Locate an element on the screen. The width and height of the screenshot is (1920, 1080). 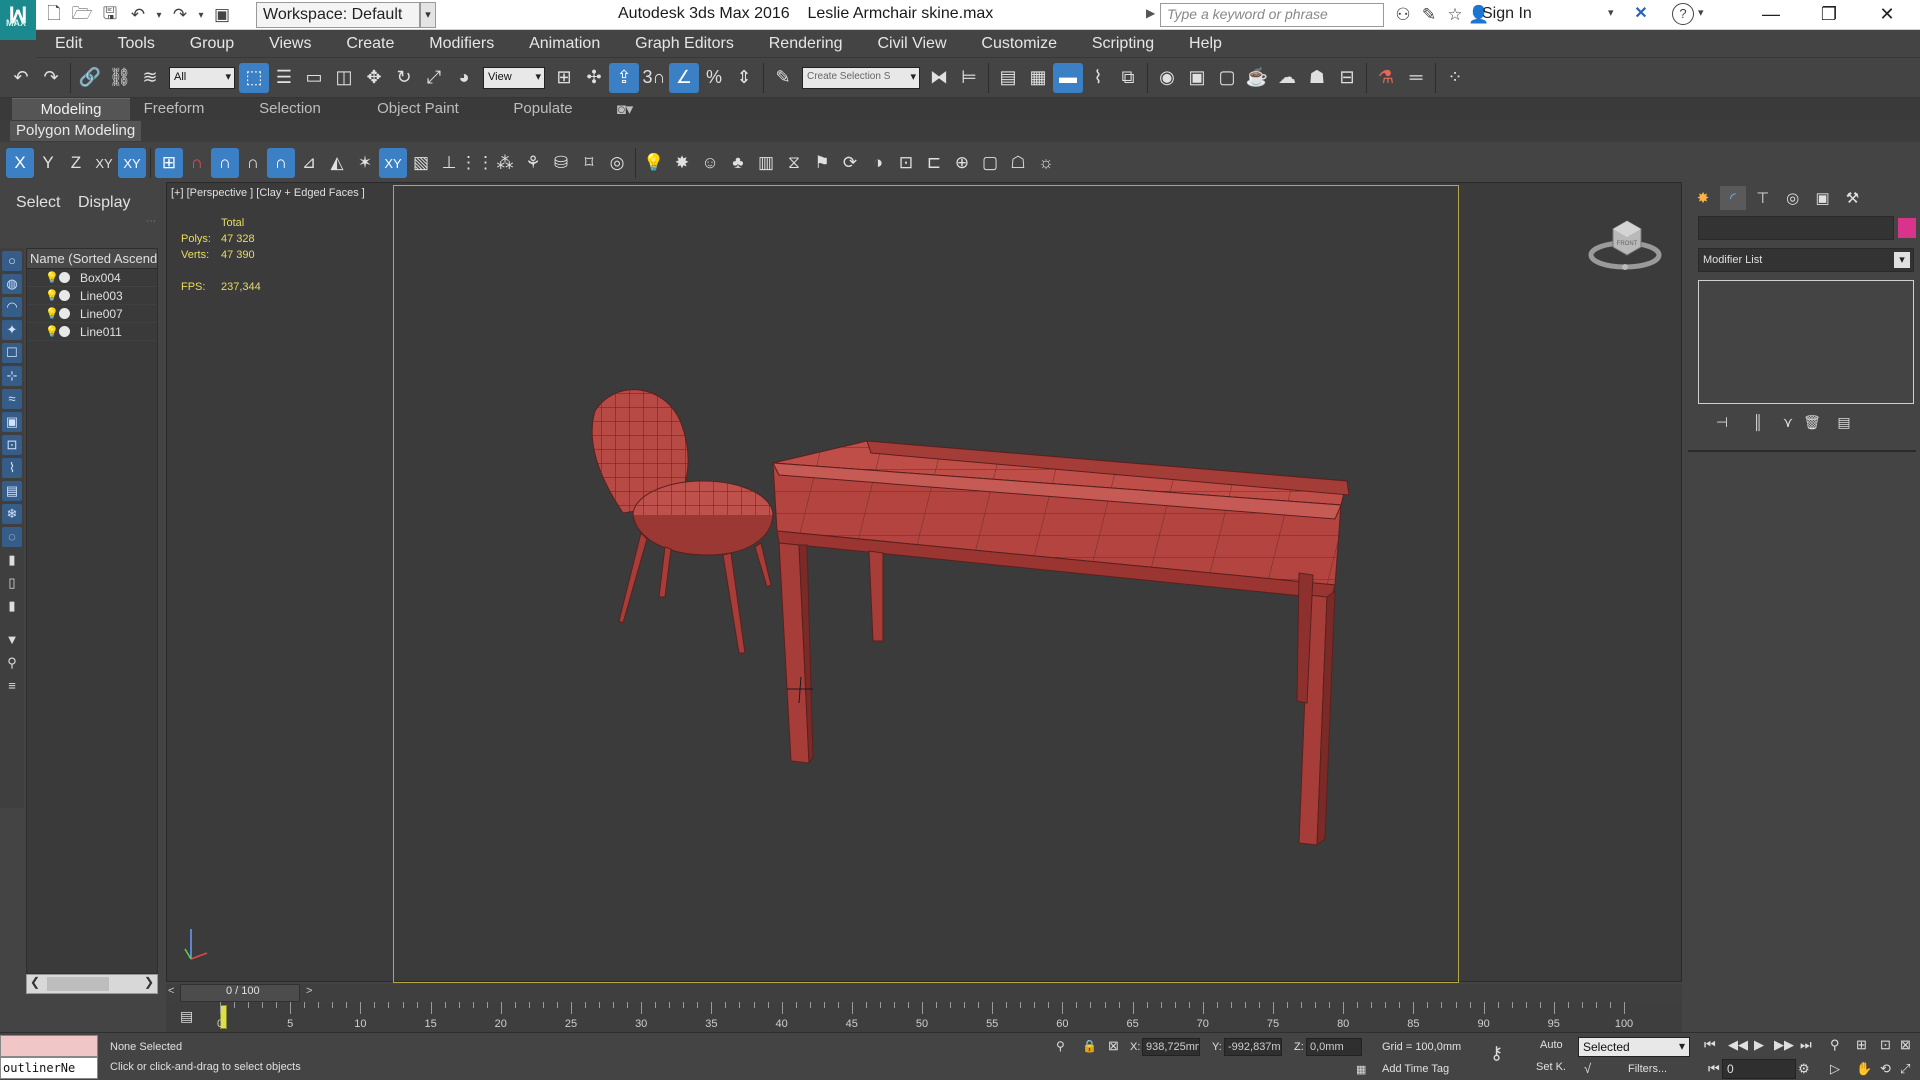
snap-xy-icon: XY is located at coordinates (393, 163).